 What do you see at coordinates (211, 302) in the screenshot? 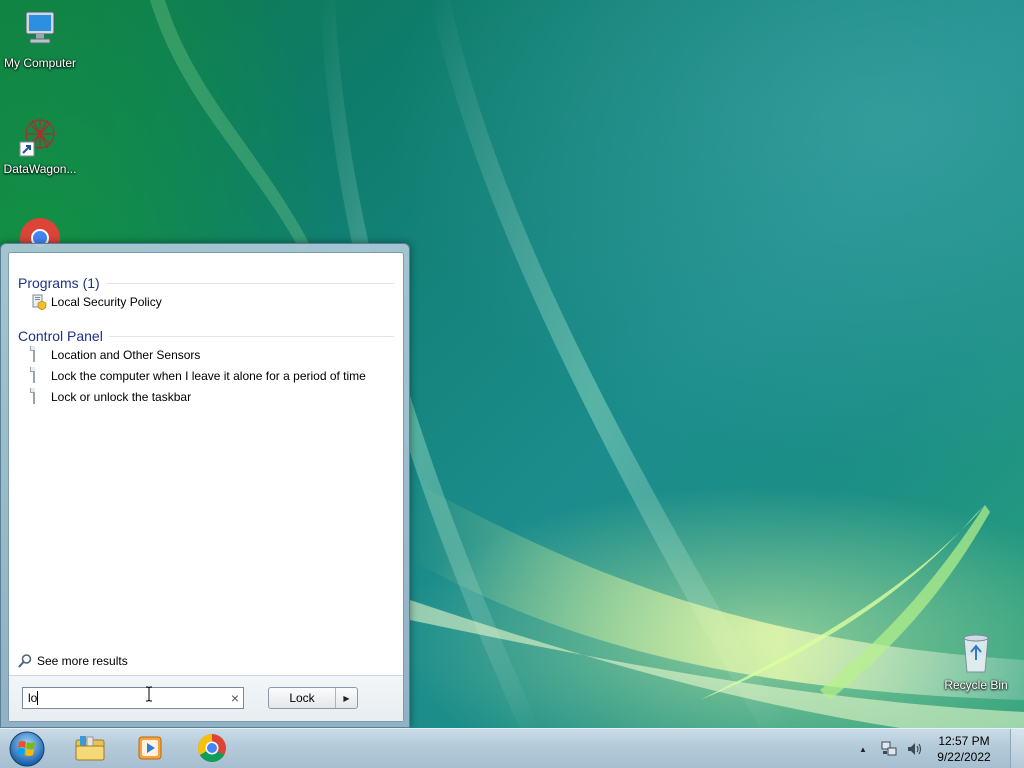
I see `result-local-security-policy: Local Security Policy` at bounding box center [211, 302].